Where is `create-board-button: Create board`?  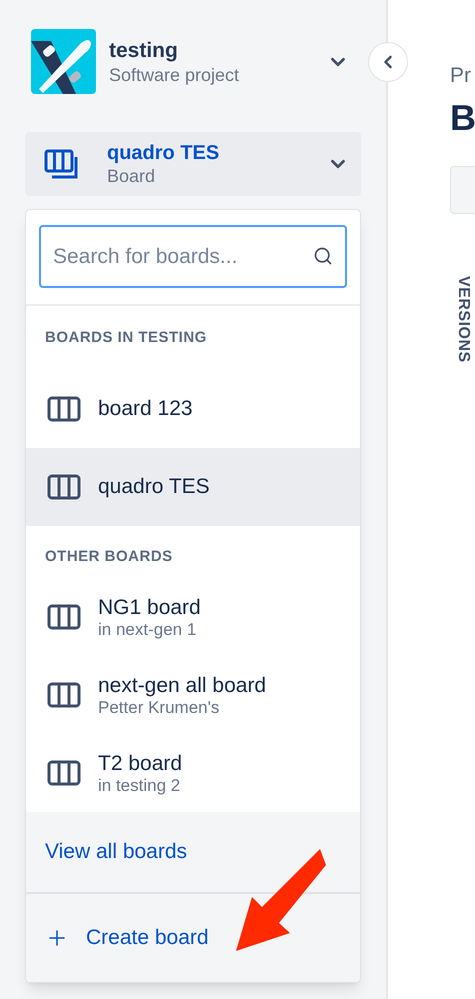
create-board-button: Create board is located at coordinates (193, 938).